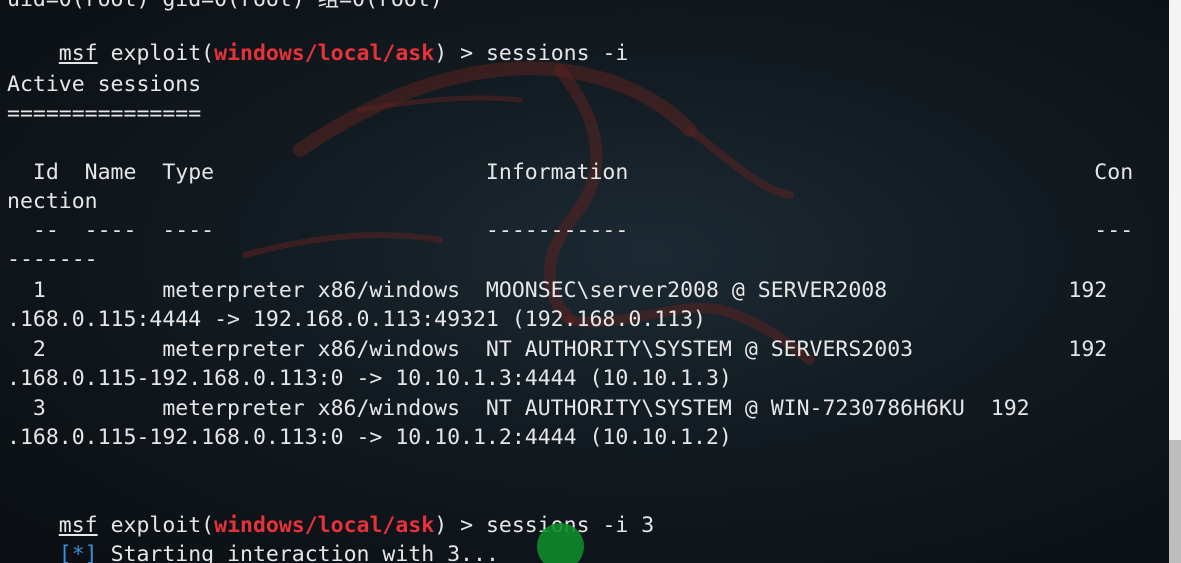  I want to click on prompt-exploit-prefix: exploit(, so click(156, 53).